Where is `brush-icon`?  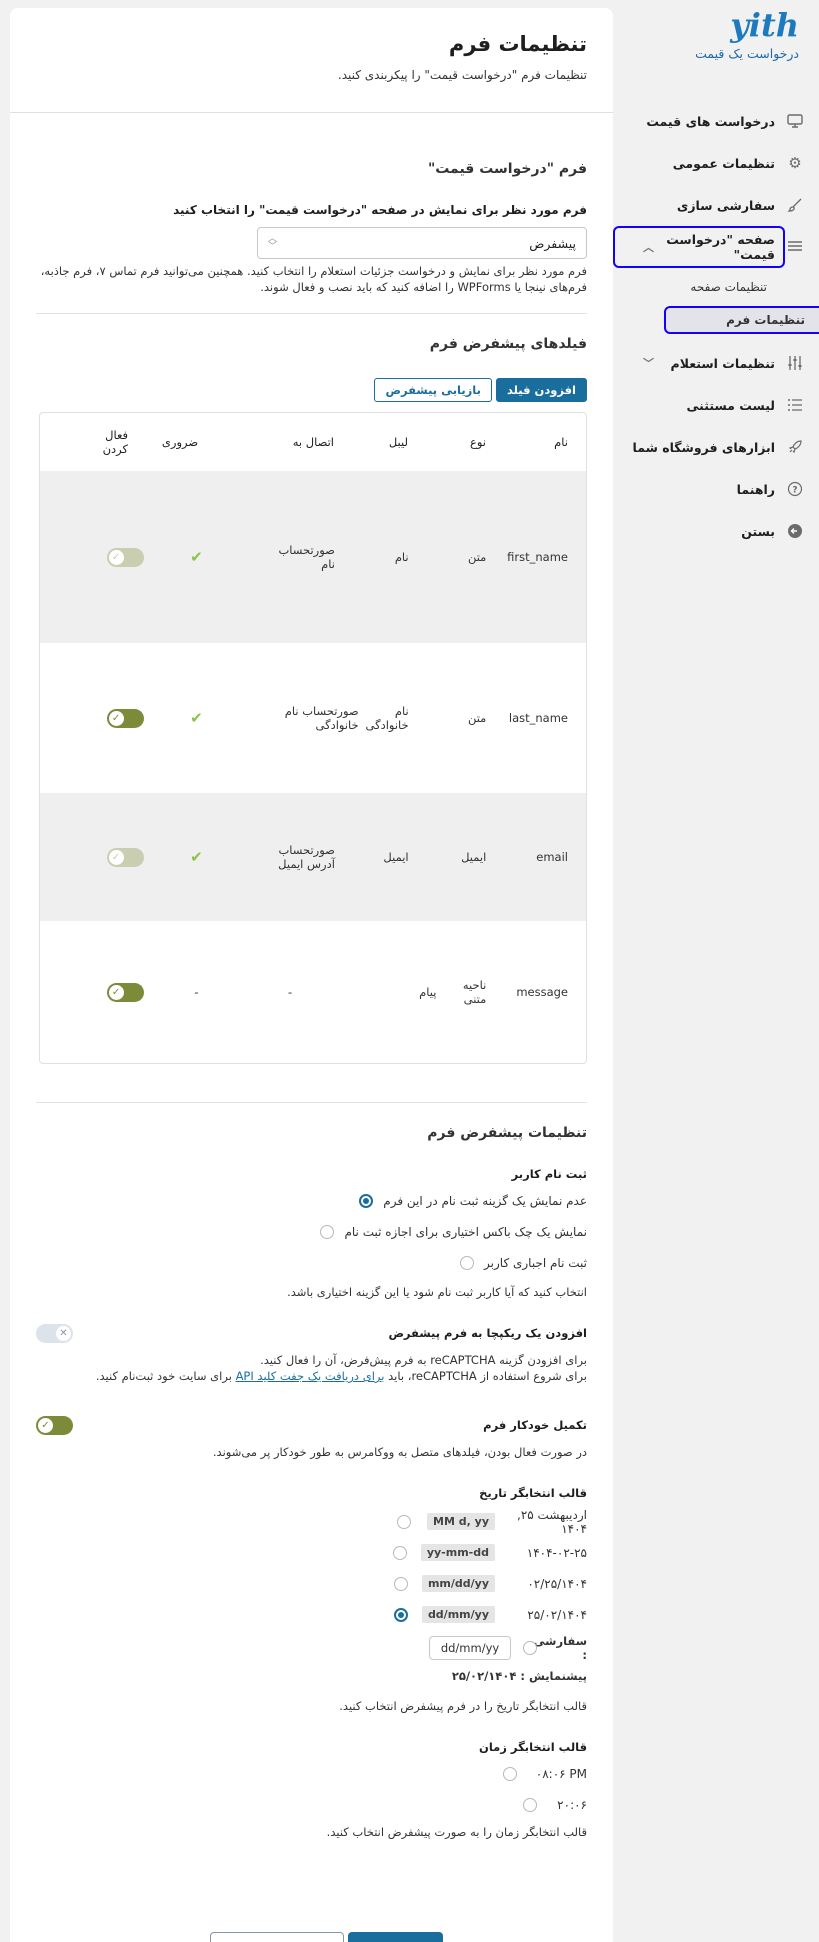 brush-icon is located at coordinates (795, 205).